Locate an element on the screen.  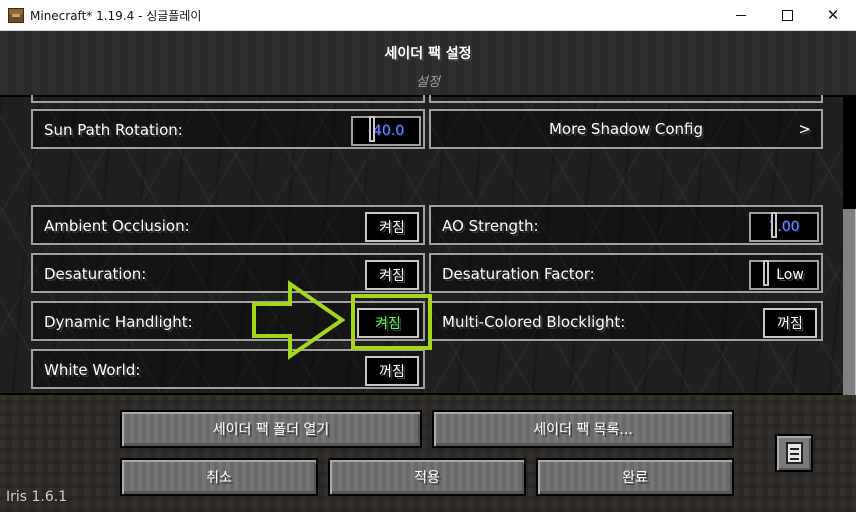
close-button: ✕ is located at coordinates (833, 15).